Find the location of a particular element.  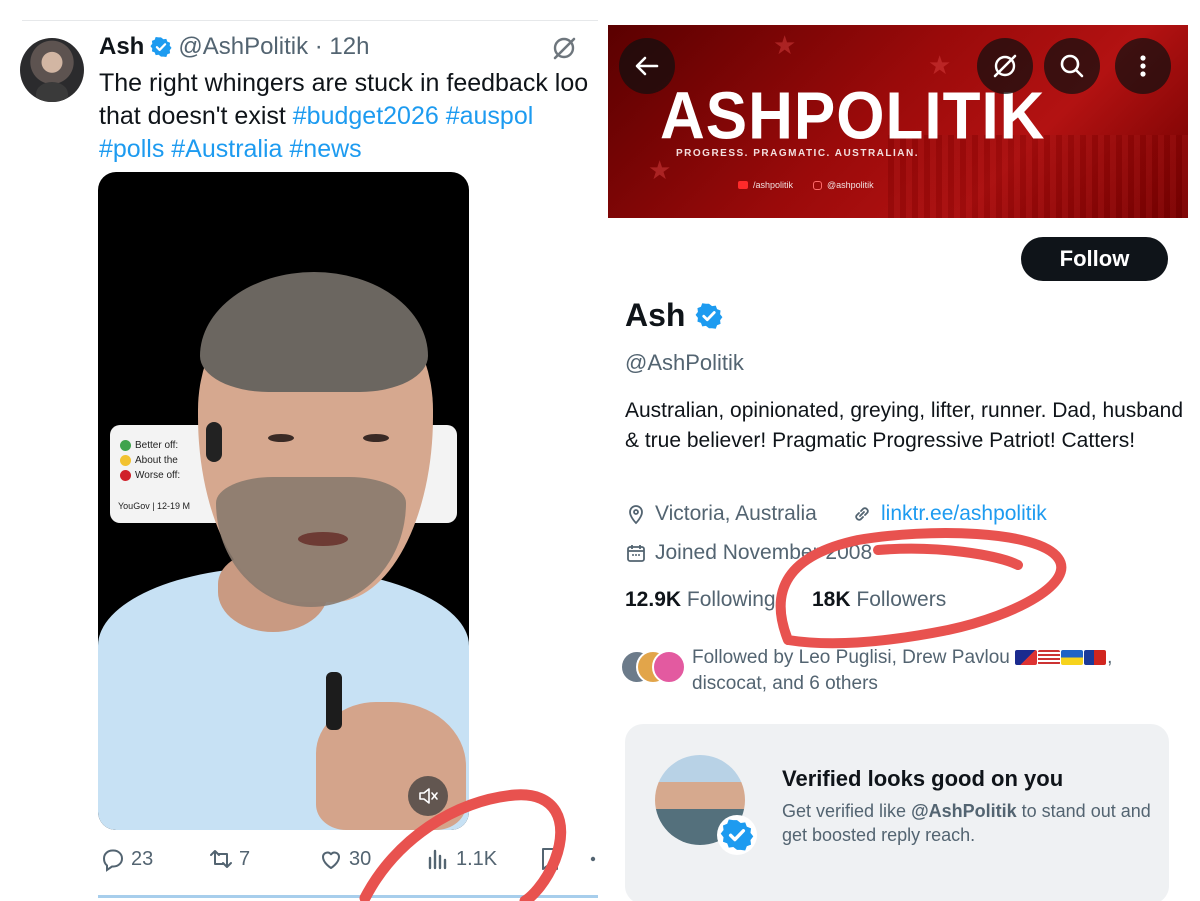

tweet-actions: 23 7 30 1.1K is located at coordinates (349, 862).